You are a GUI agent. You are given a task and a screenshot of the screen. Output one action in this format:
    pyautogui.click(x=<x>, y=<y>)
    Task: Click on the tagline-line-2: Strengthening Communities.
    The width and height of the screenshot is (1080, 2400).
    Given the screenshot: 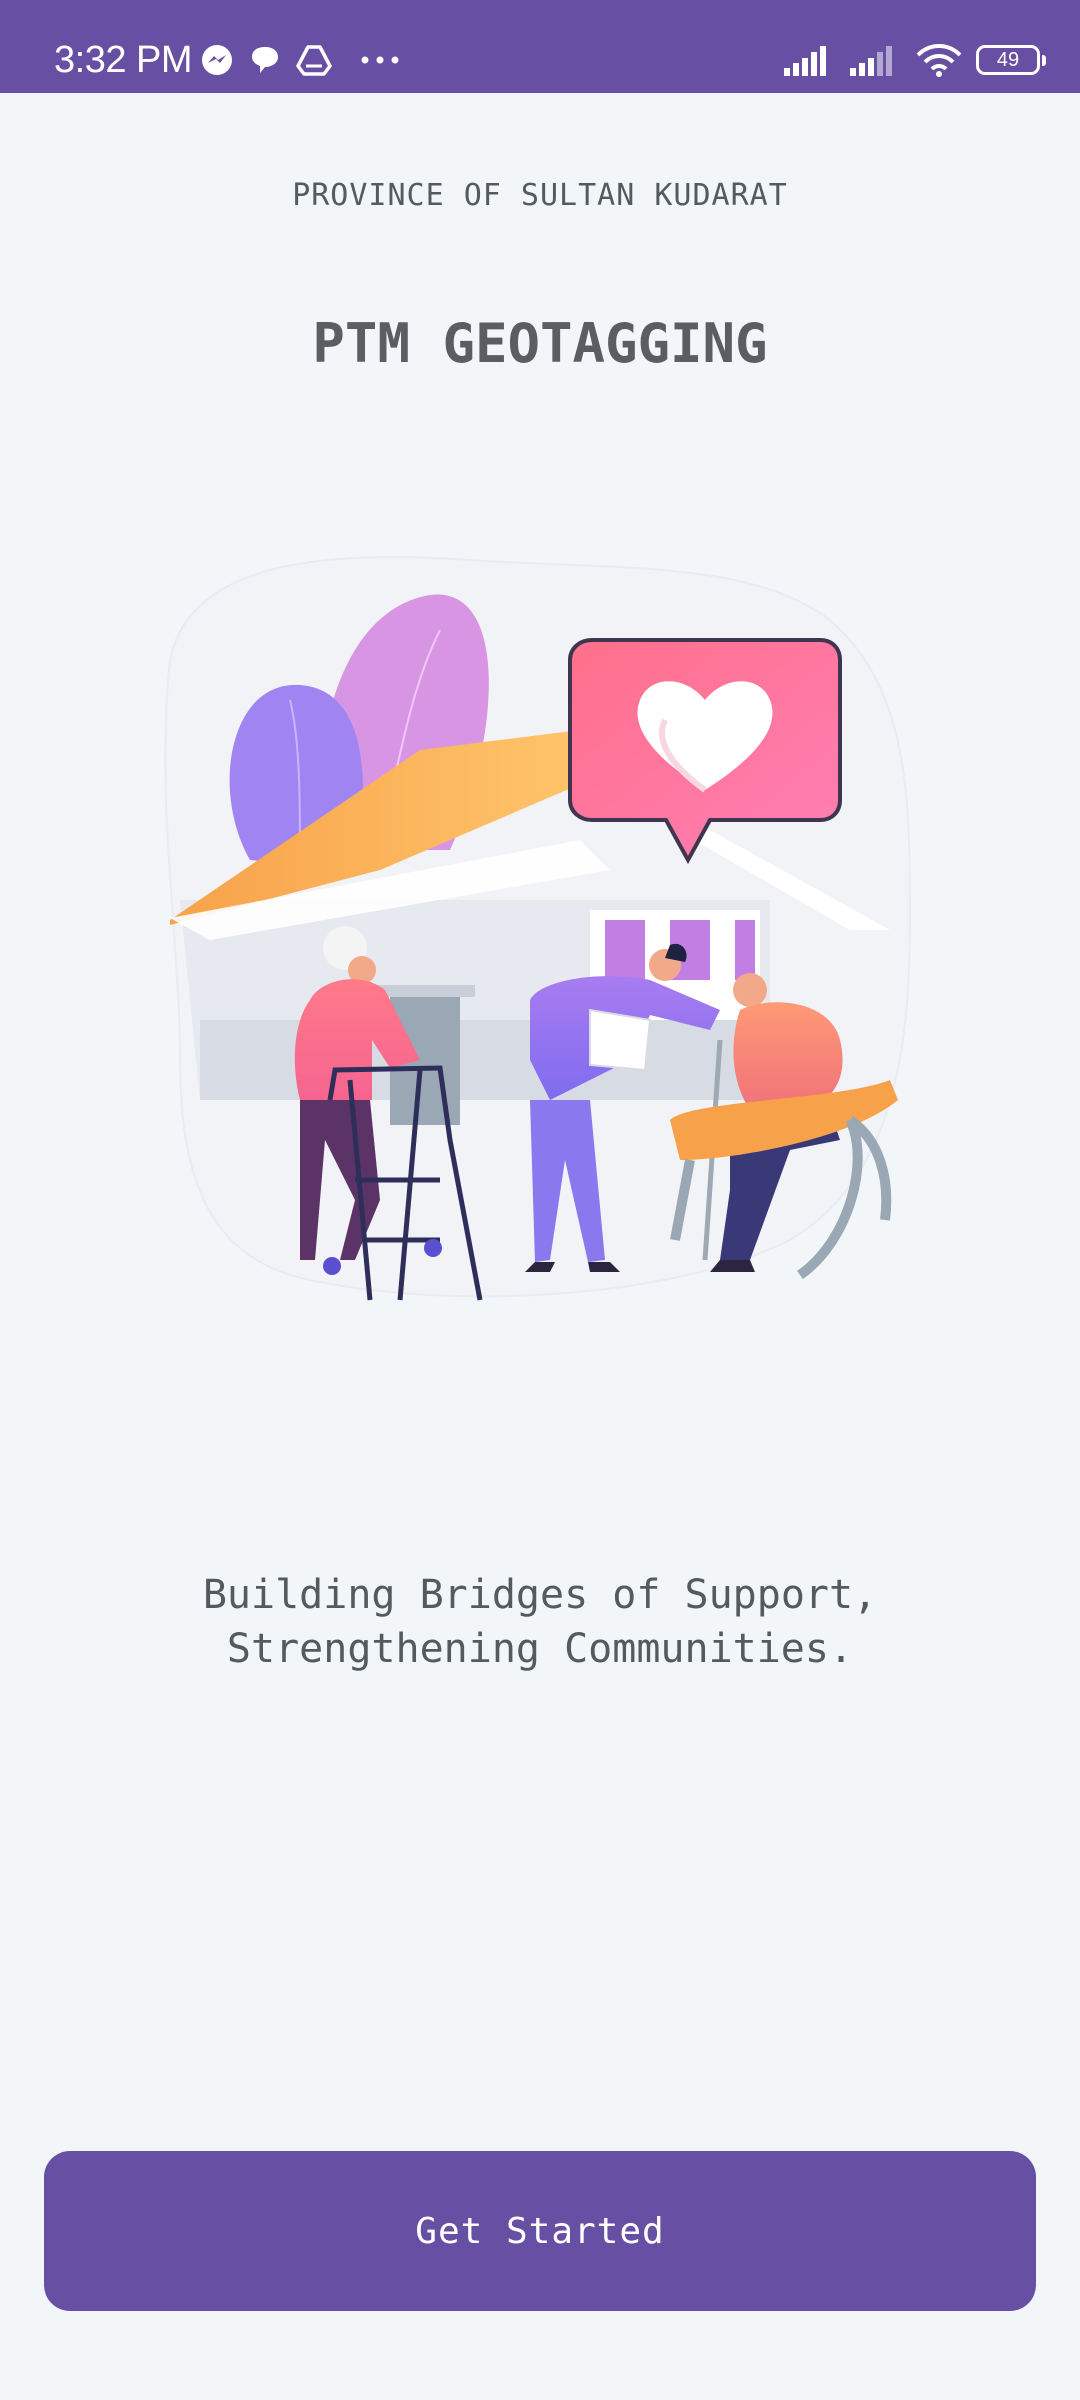 What is the action you would take?
    pyautogui.click(x=540, y=1649)
    